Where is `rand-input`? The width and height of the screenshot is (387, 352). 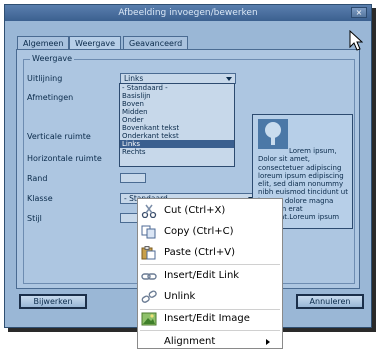 rand-input is located at coordinates (133, 178).